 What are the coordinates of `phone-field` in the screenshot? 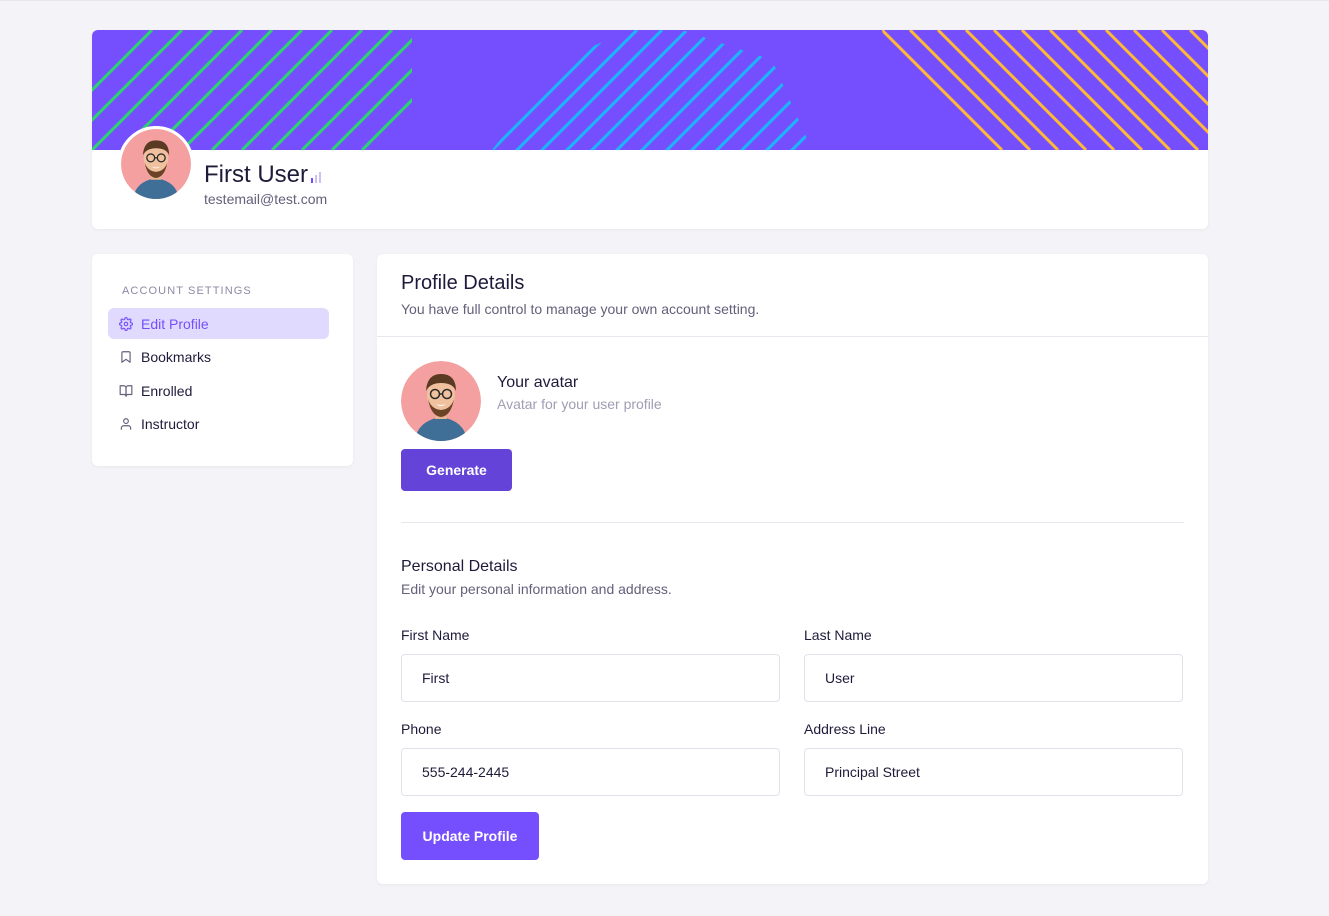 It's located at (590, 772).